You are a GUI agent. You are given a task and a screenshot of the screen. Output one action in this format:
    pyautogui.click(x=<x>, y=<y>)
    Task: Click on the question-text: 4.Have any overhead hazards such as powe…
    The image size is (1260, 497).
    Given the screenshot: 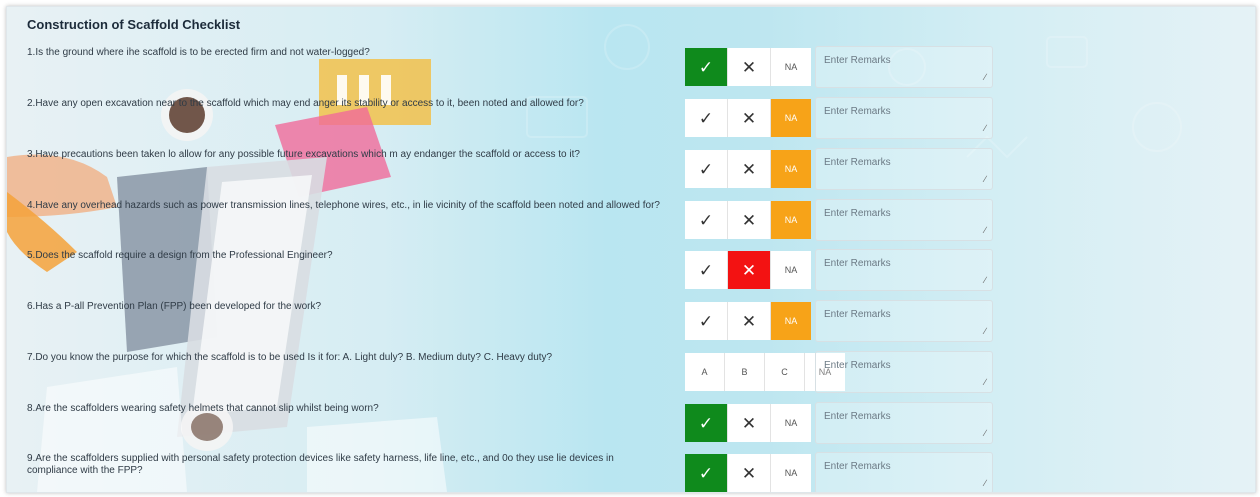 What is the action you would take?
    pyautogui.click(x=343, y=205)
    